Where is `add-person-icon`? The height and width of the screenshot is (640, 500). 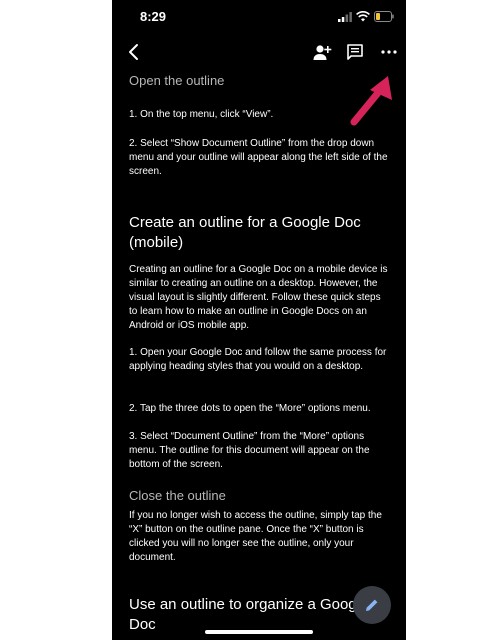 add-person-icon is located at coordinates (322, 52).